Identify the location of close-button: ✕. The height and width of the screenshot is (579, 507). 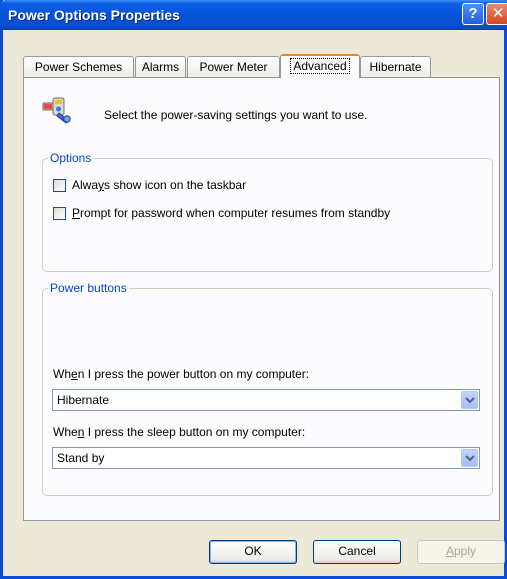
(496, 14).